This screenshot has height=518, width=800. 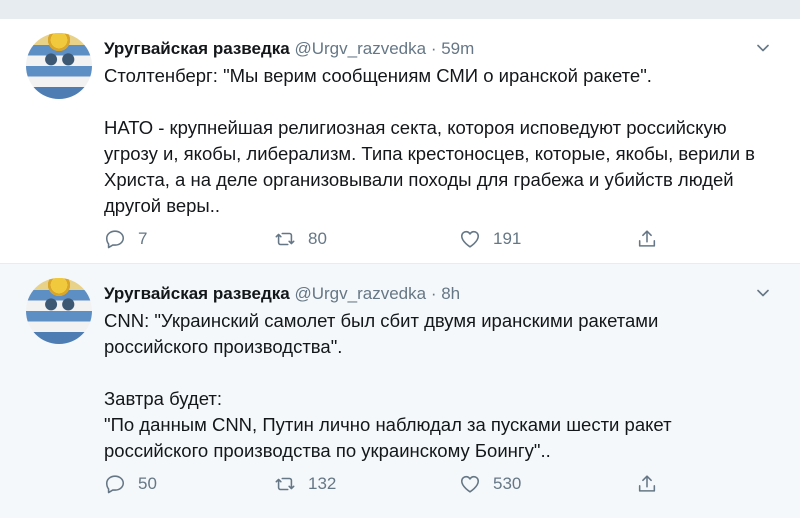 I want to click on like-count: 530, so click(x=507, y=483).